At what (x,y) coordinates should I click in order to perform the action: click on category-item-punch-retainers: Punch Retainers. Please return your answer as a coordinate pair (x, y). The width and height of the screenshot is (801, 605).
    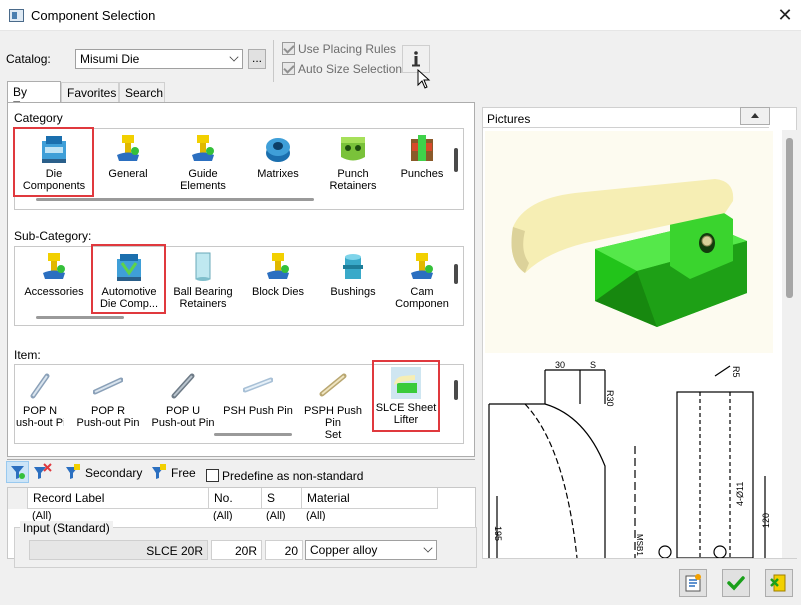
    Looking at the image, I should click on (353, 162).